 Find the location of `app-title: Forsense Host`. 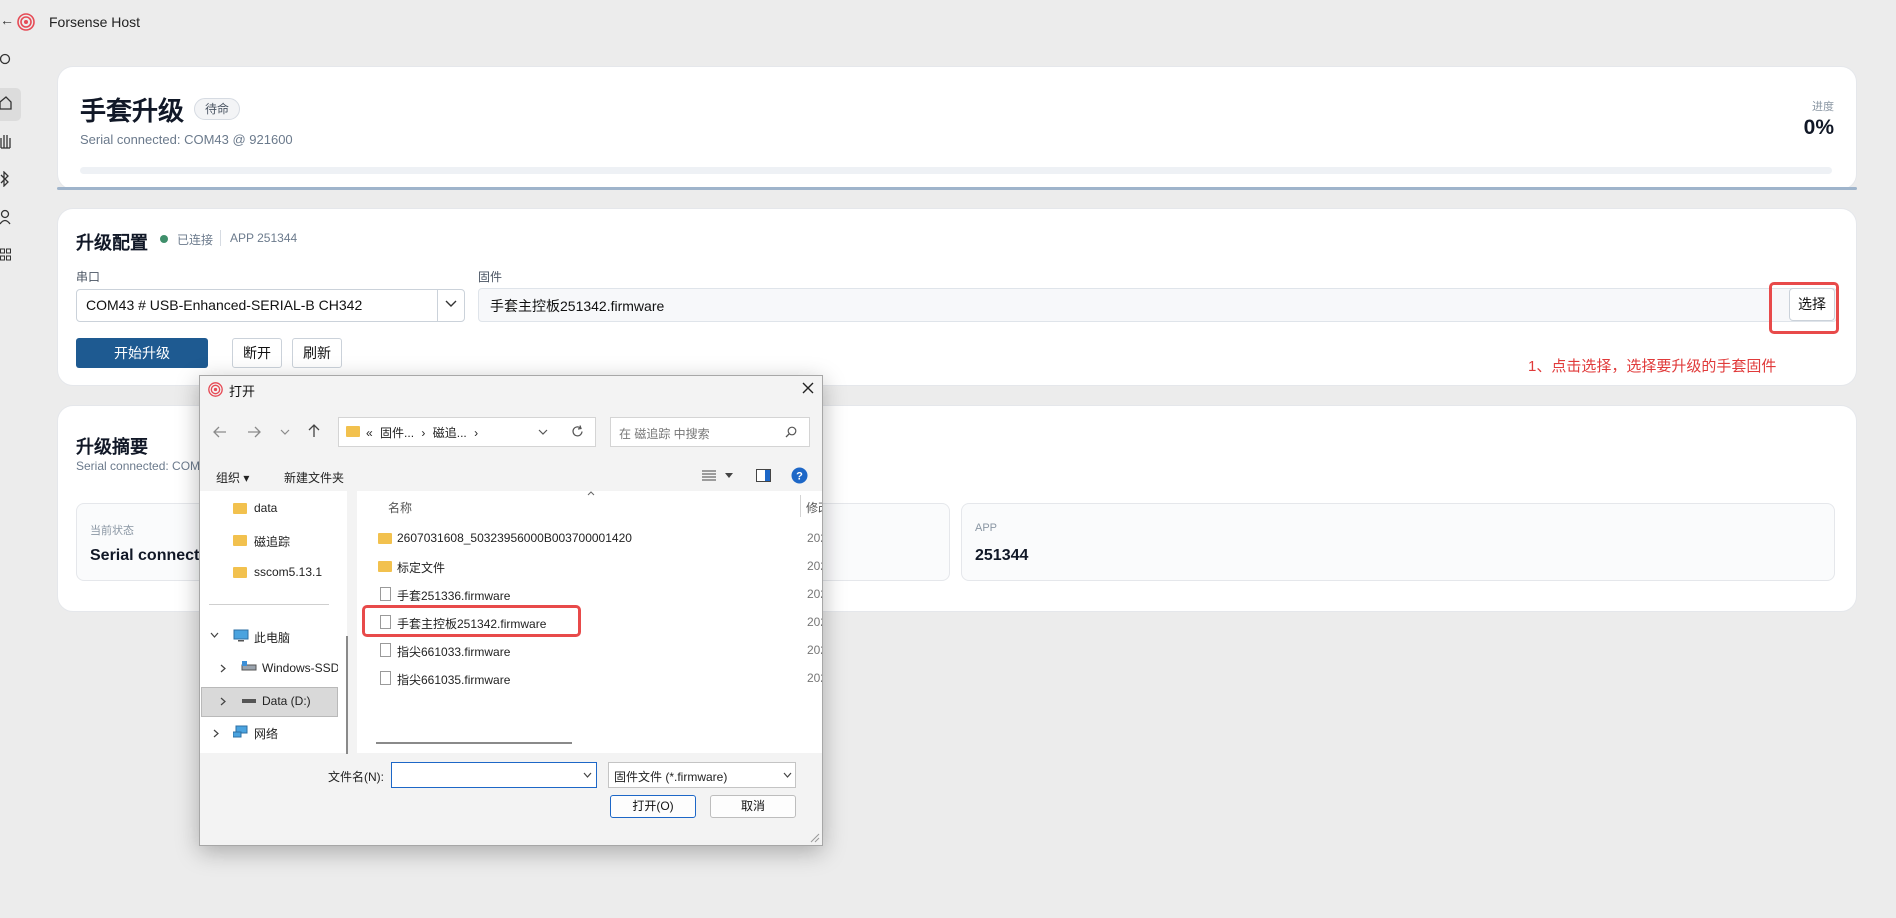

app-title: Forsense Host is located at coordinates (95, 22).